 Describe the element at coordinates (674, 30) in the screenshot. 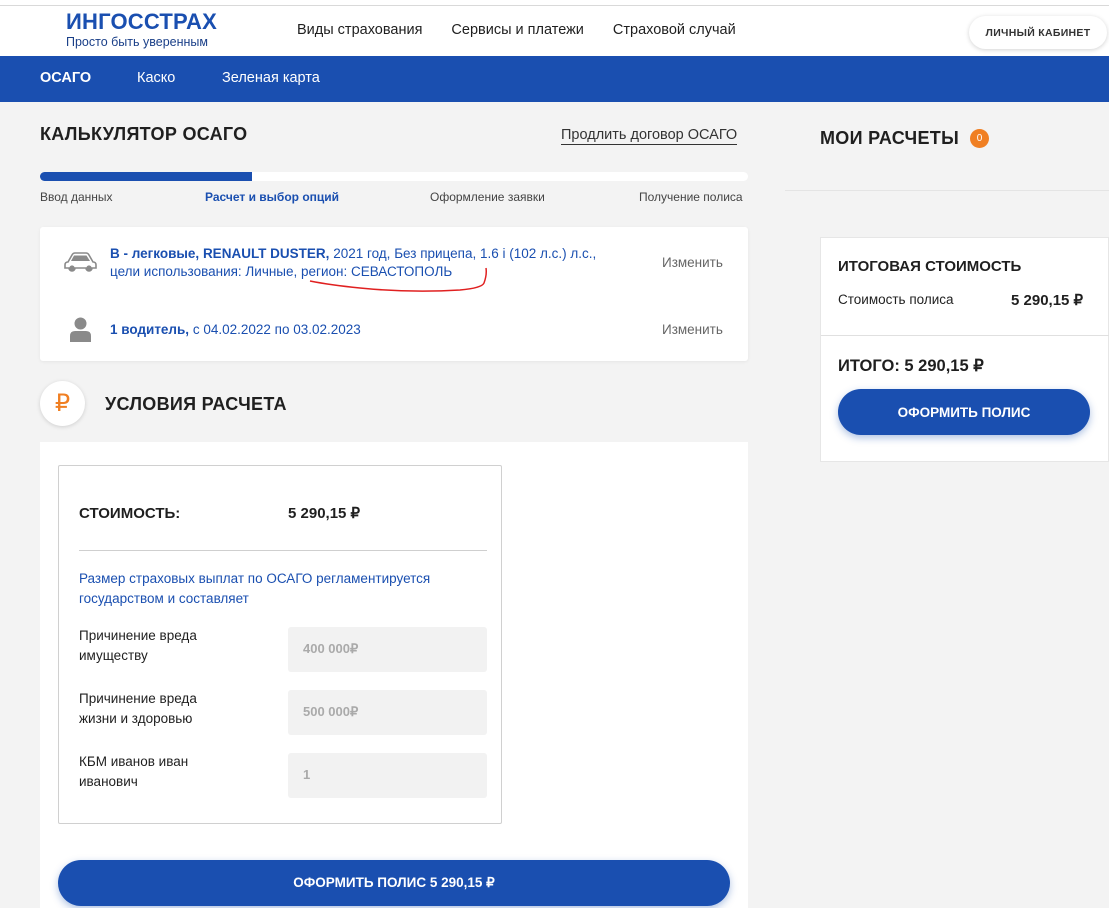

I see `nav-insured-event: Страховой случай` at that location.